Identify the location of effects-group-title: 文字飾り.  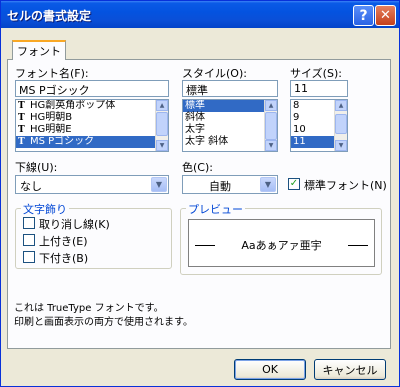
(45, 209).